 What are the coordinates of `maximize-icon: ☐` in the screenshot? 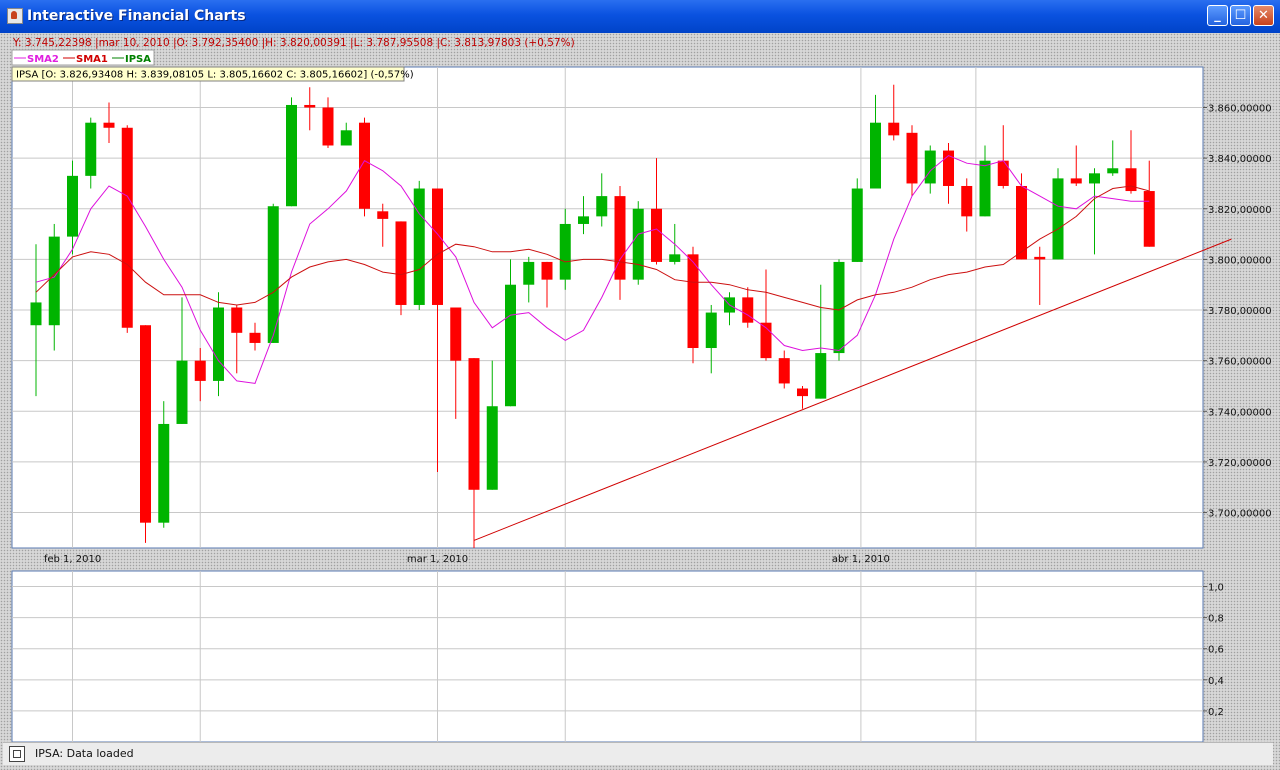 It's located at (1240, 15).